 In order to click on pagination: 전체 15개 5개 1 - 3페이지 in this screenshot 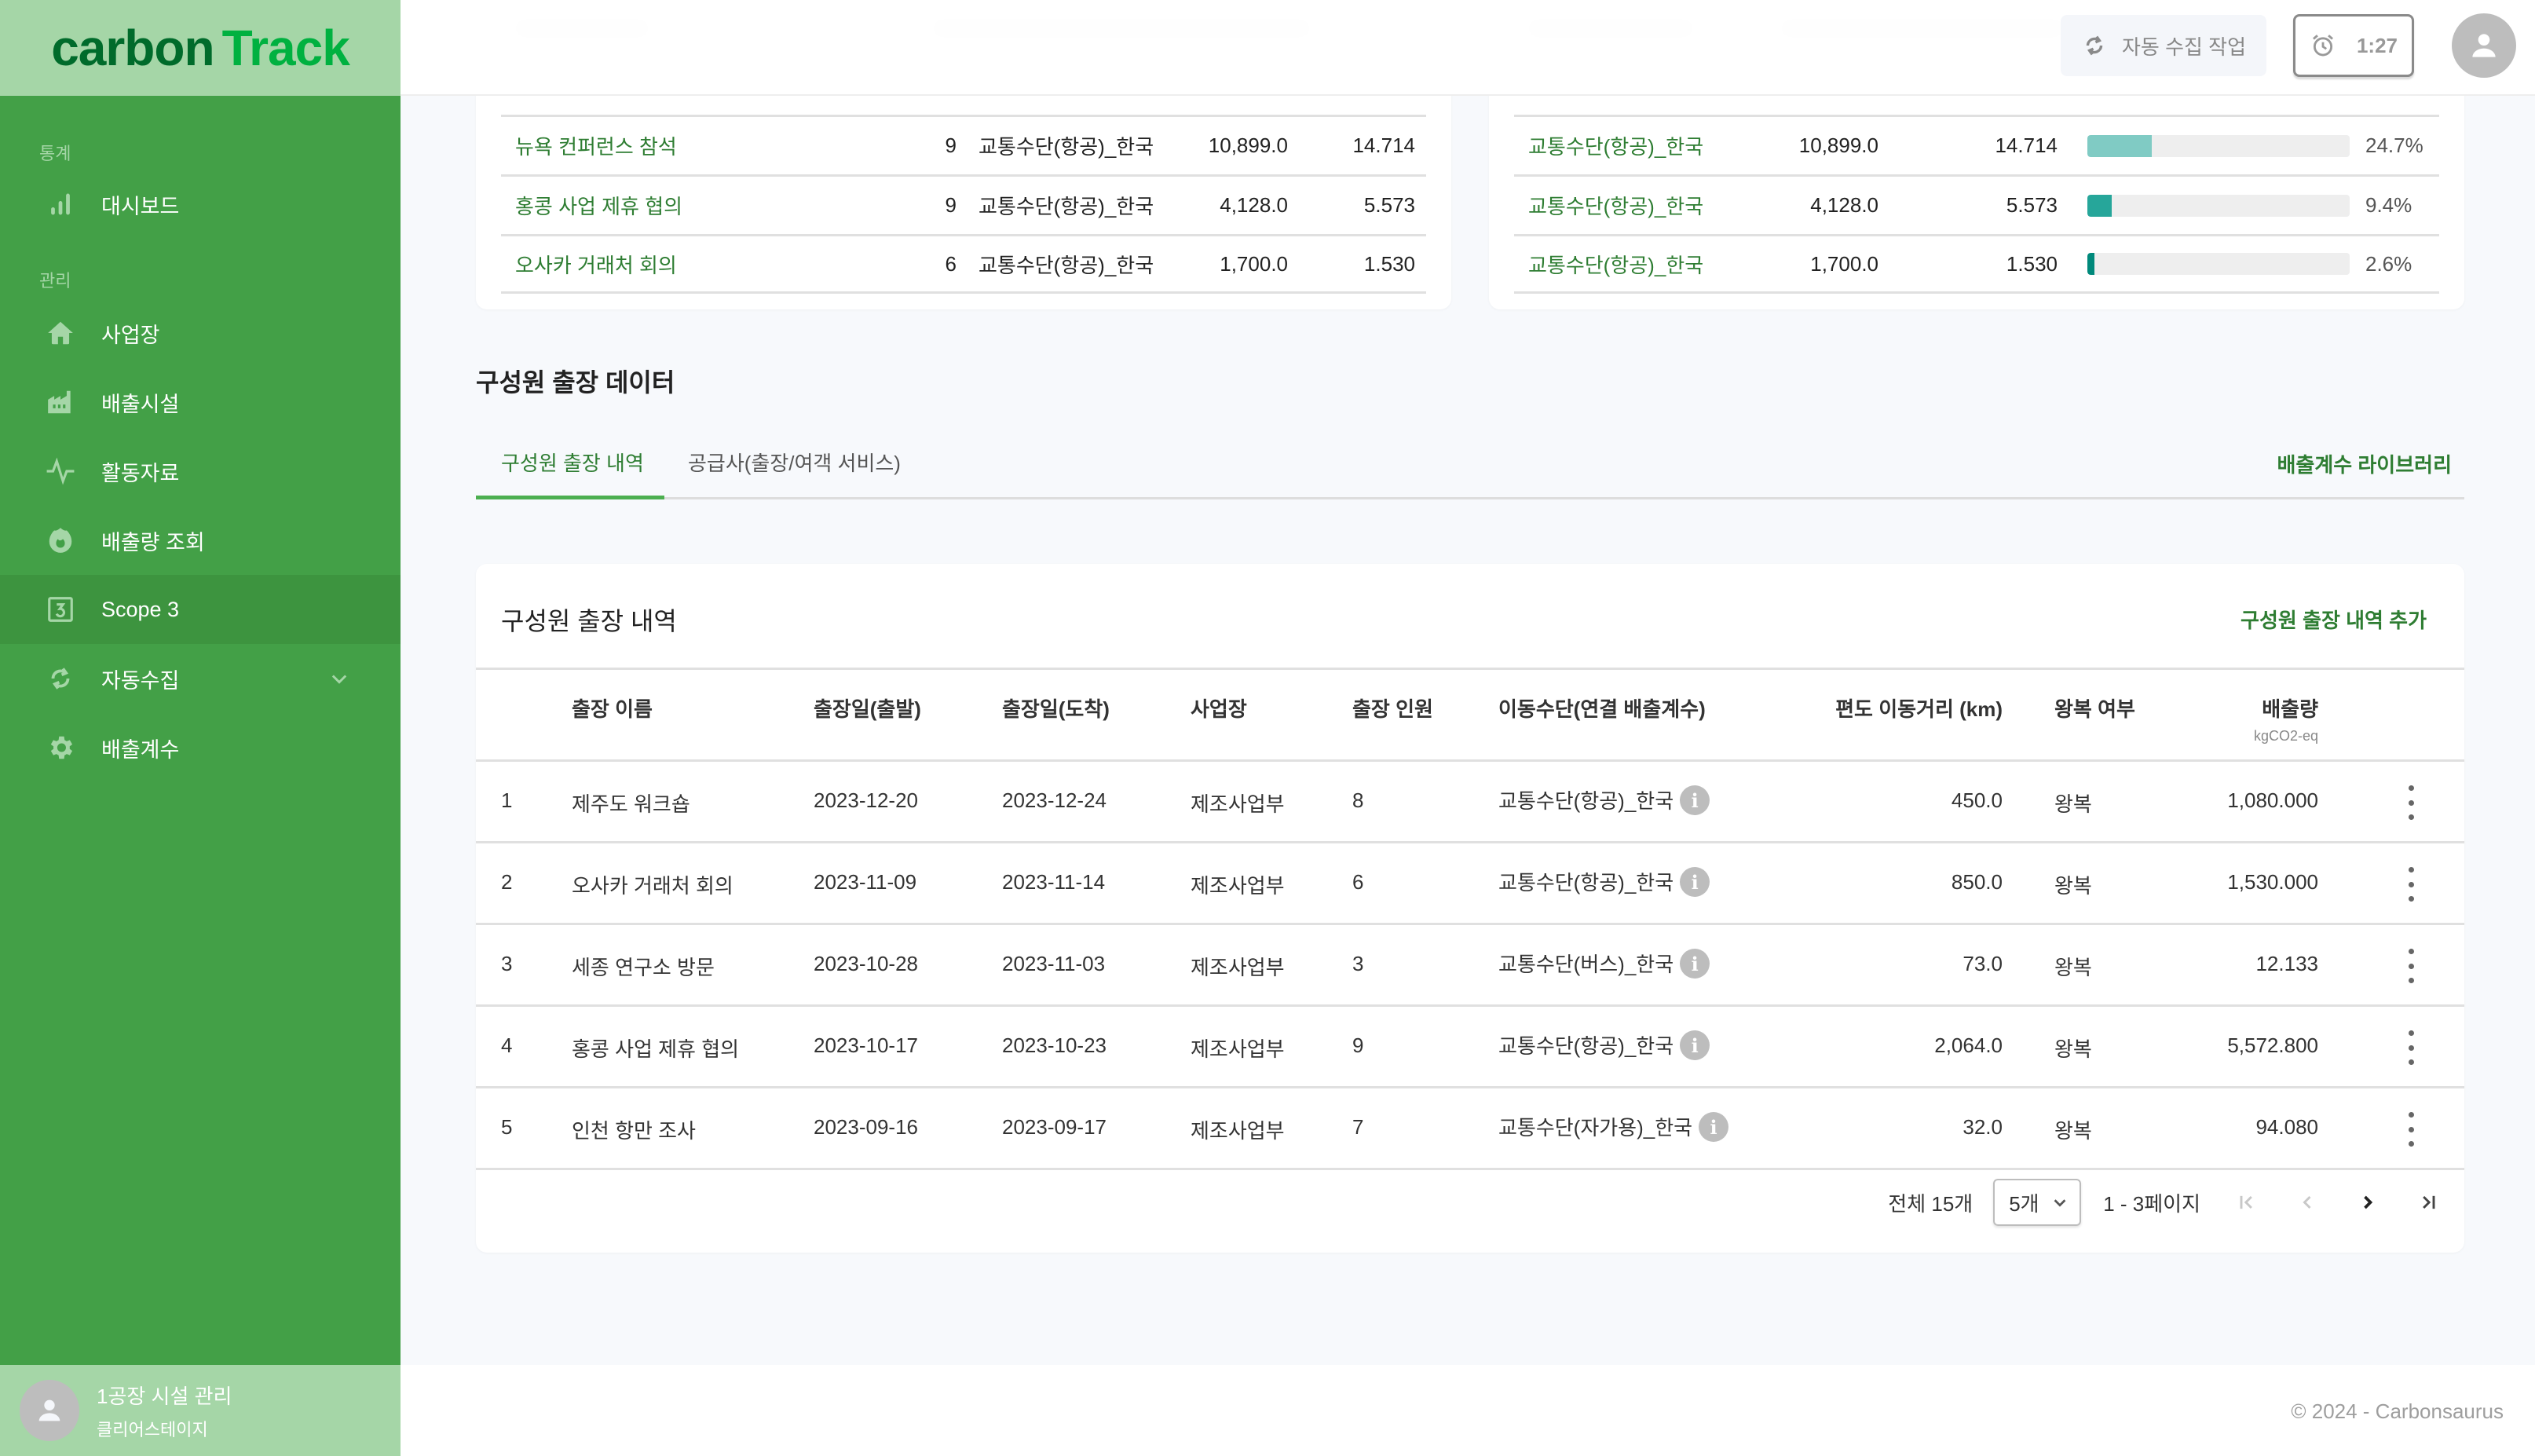, I will do `click(2165, 1202)`.